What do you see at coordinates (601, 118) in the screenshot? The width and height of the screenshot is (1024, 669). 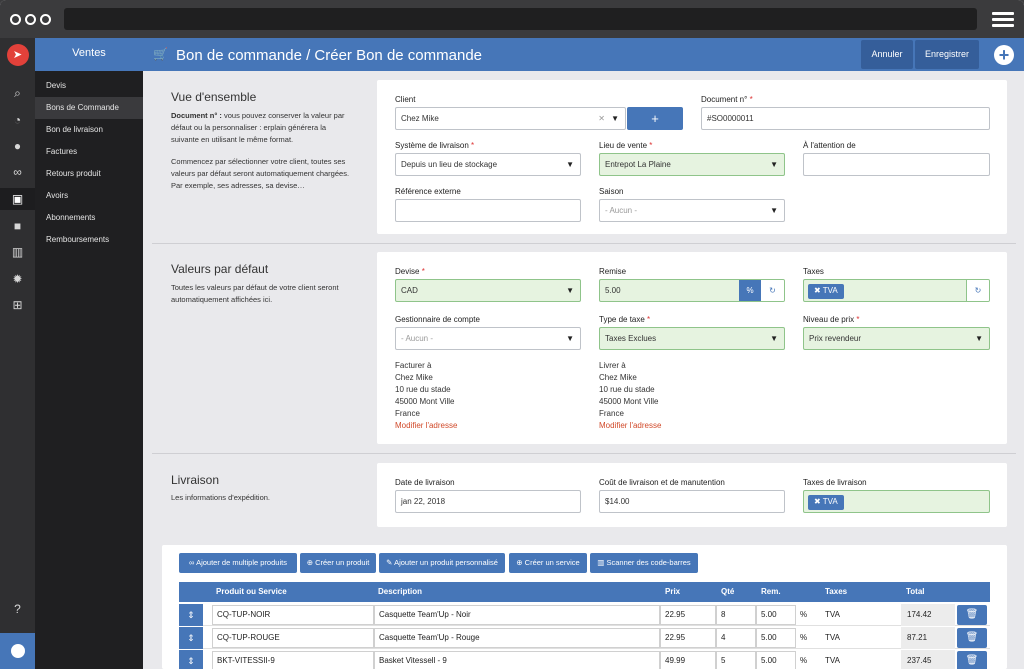 I see `clear-icon: ✕` at bounding box center [601, 118].